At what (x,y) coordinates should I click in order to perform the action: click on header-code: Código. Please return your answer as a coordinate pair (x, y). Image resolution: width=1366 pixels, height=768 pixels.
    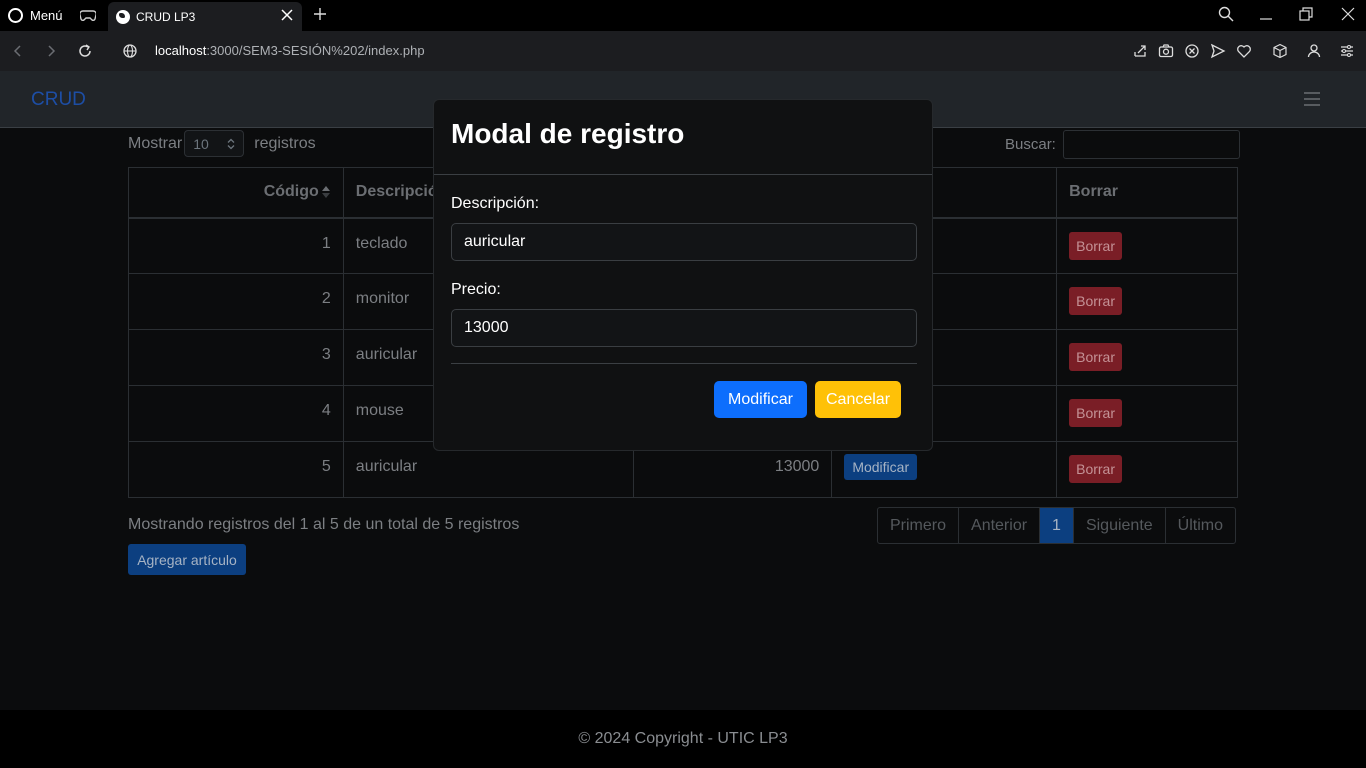
    Looking at the image, I should click on (236, 193).